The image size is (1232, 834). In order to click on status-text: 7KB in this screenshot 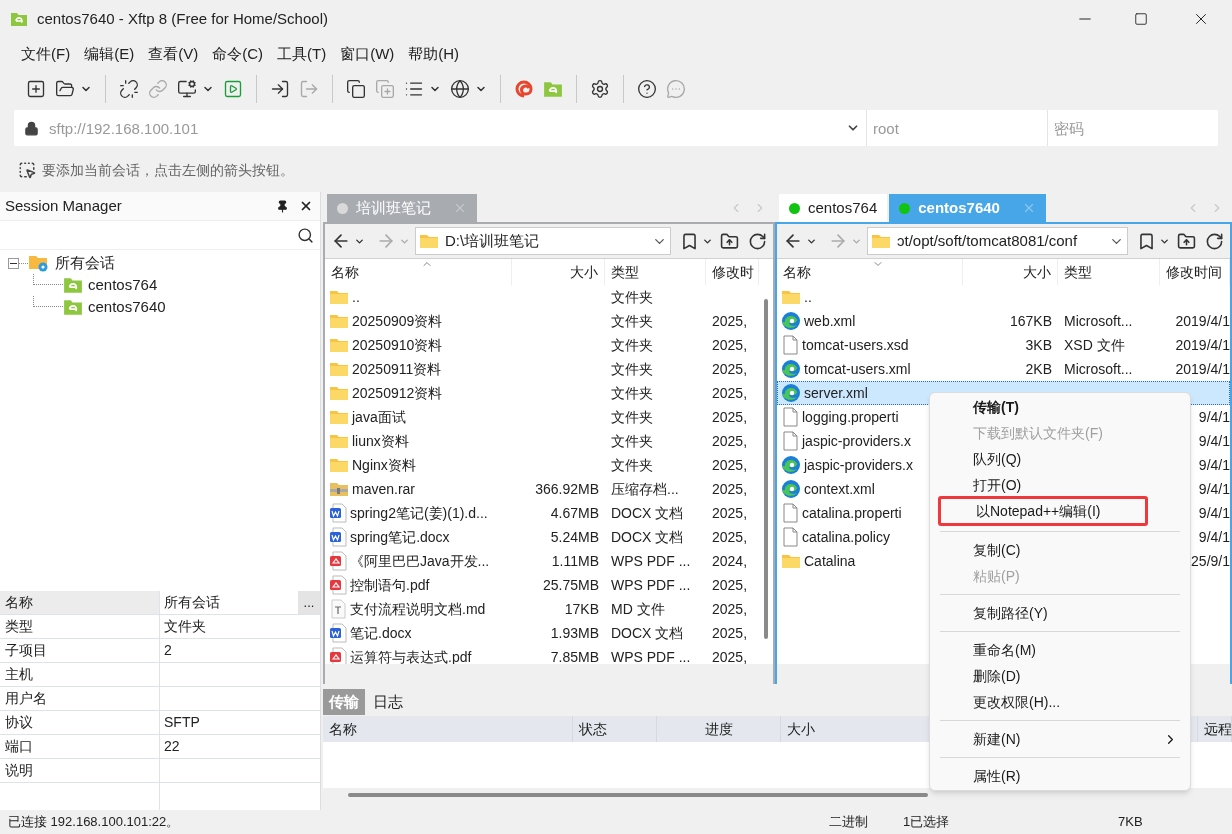, I will do `click(1130, 822)`.